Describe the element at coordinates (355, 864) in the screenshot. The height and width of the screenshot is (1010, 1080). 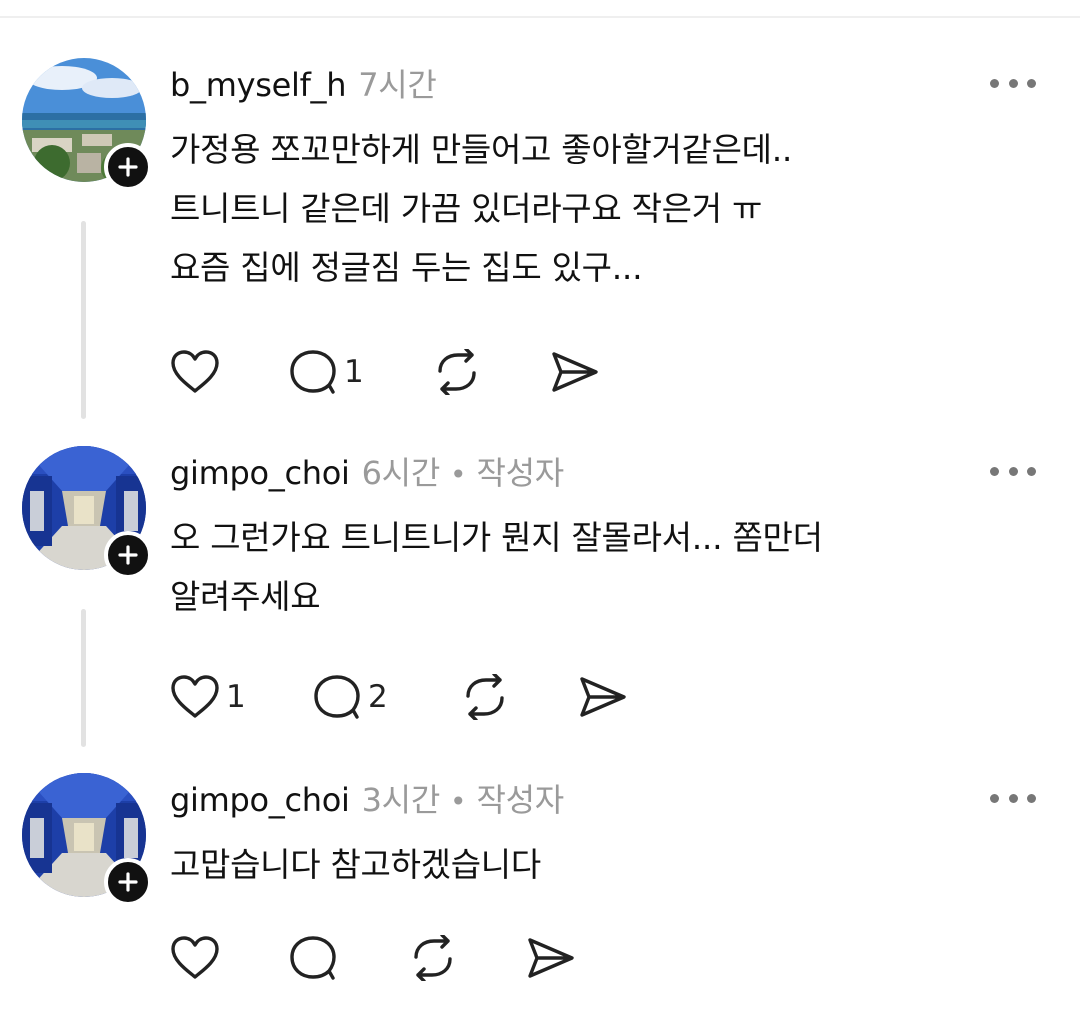
I see `comment-line: 고맙습니다 참고하겠습니다` at that location.